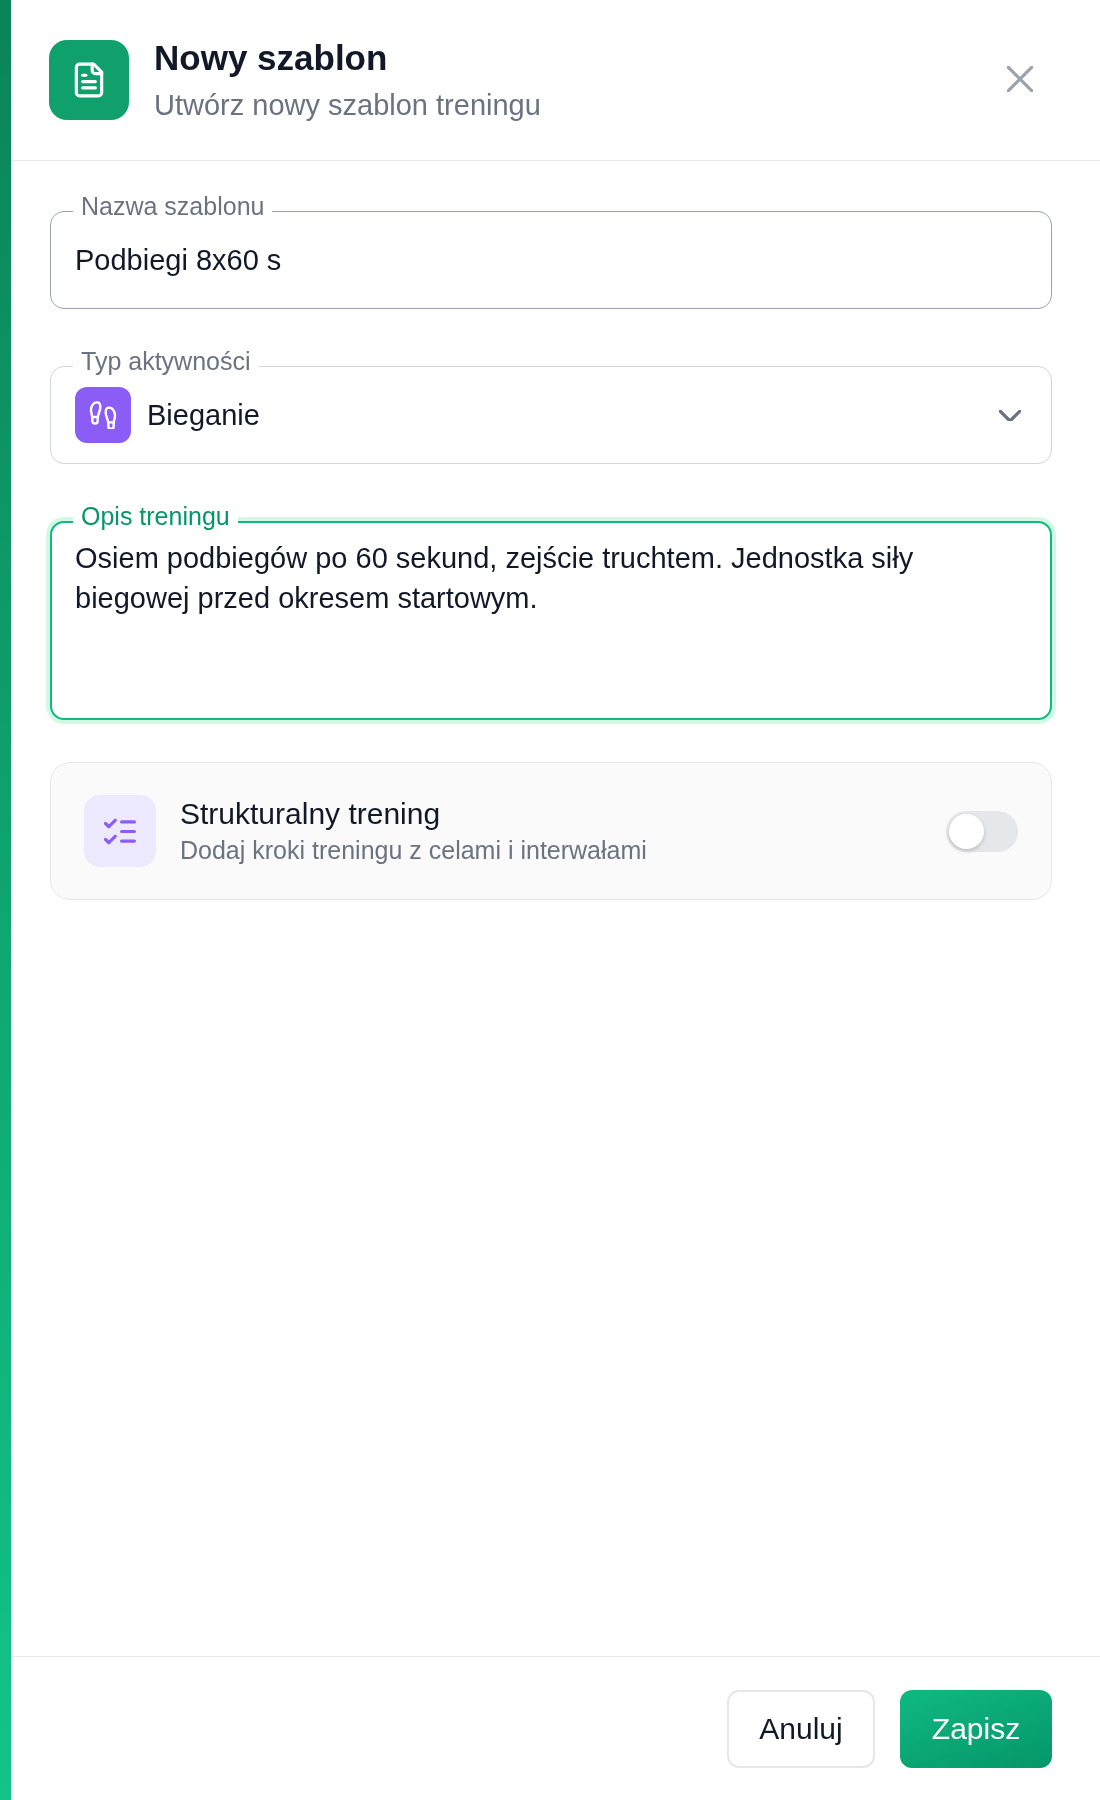  Describe the element at coordinates (271, 58) in the screenshot. I see `dialog-title: Nowy szablon` at that location.